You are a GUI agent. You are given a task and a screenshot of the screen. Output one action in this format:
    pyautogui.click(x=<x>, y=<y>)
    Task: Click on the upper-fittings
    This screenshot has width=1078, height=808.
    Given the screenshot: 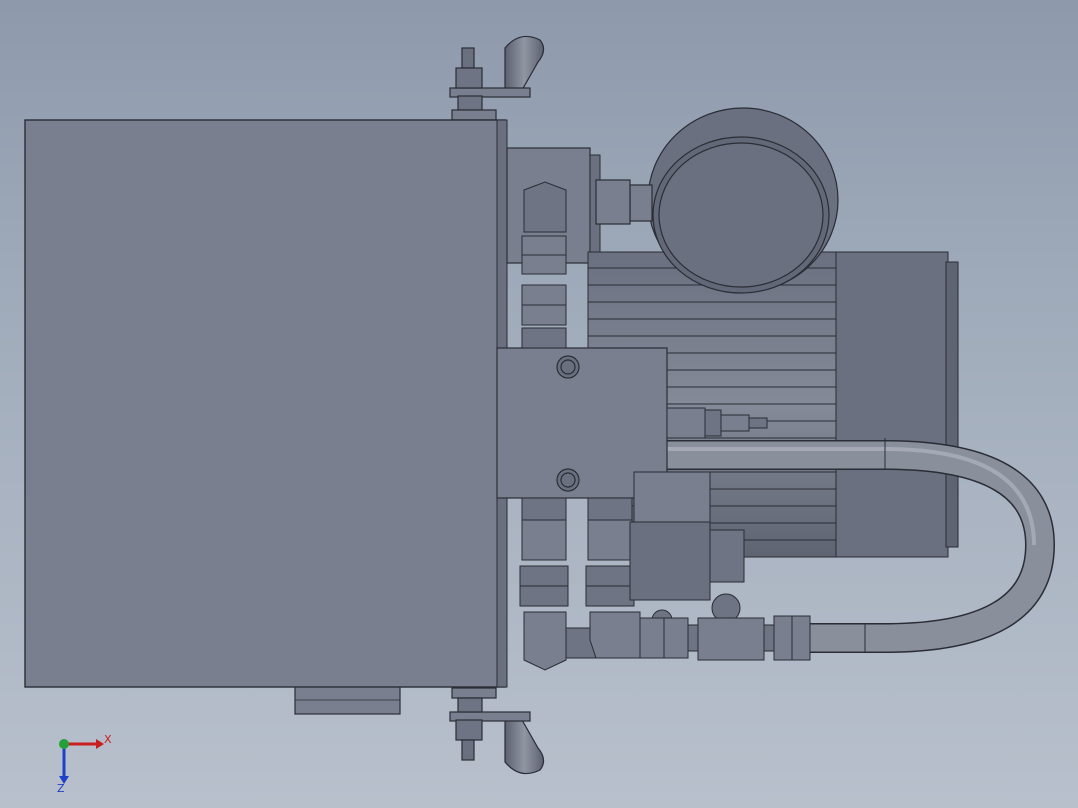 What is the action you would take?
    pyautogui.click(x=544, y=265)
    